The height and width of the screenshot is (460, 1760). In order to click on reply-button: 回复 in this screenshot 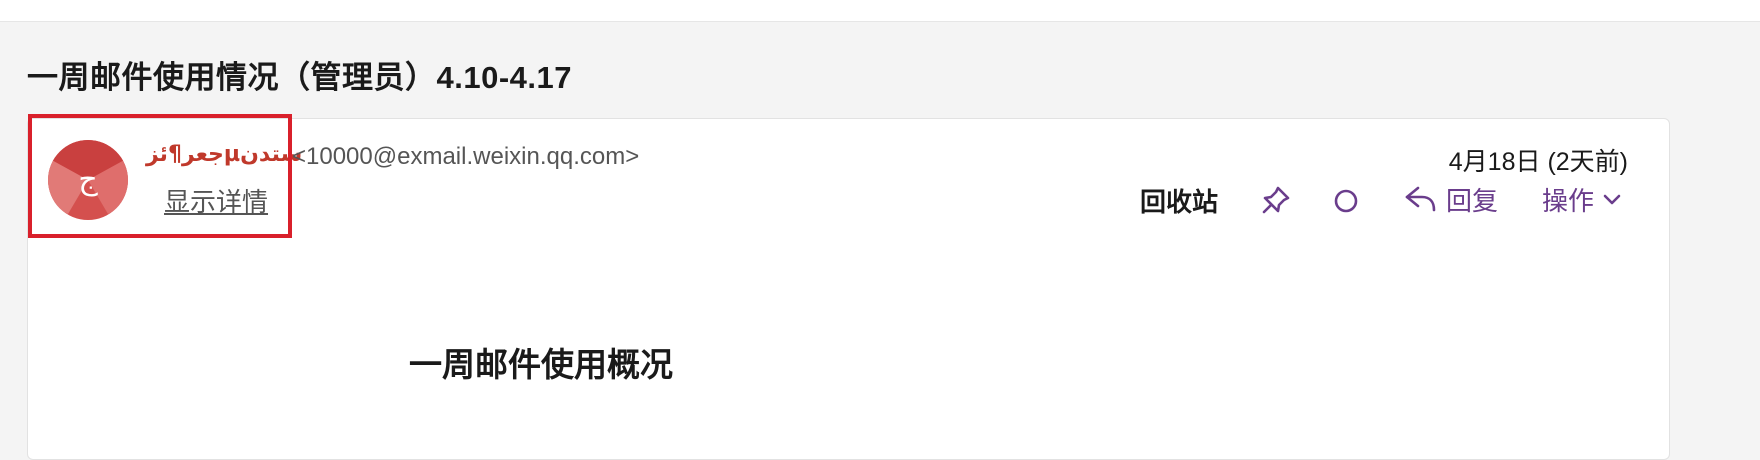, I will do `click(1451, 199)`.